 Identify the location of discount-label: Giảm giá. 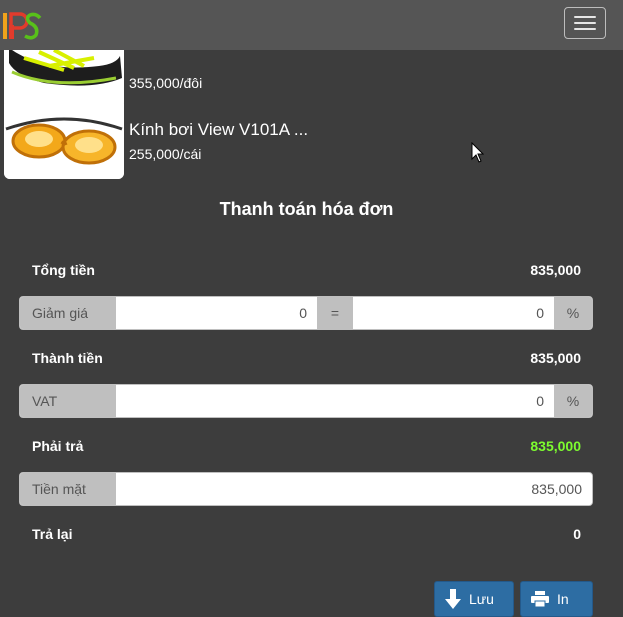
(68, 313).